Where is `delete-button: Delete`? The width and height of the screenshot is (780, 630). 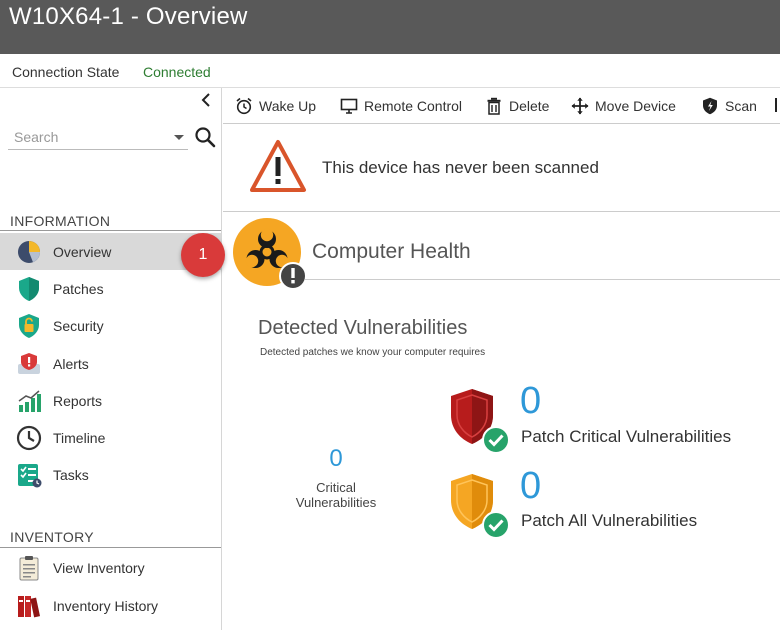
delete-button: Delete is located at coordinates (519, 106).